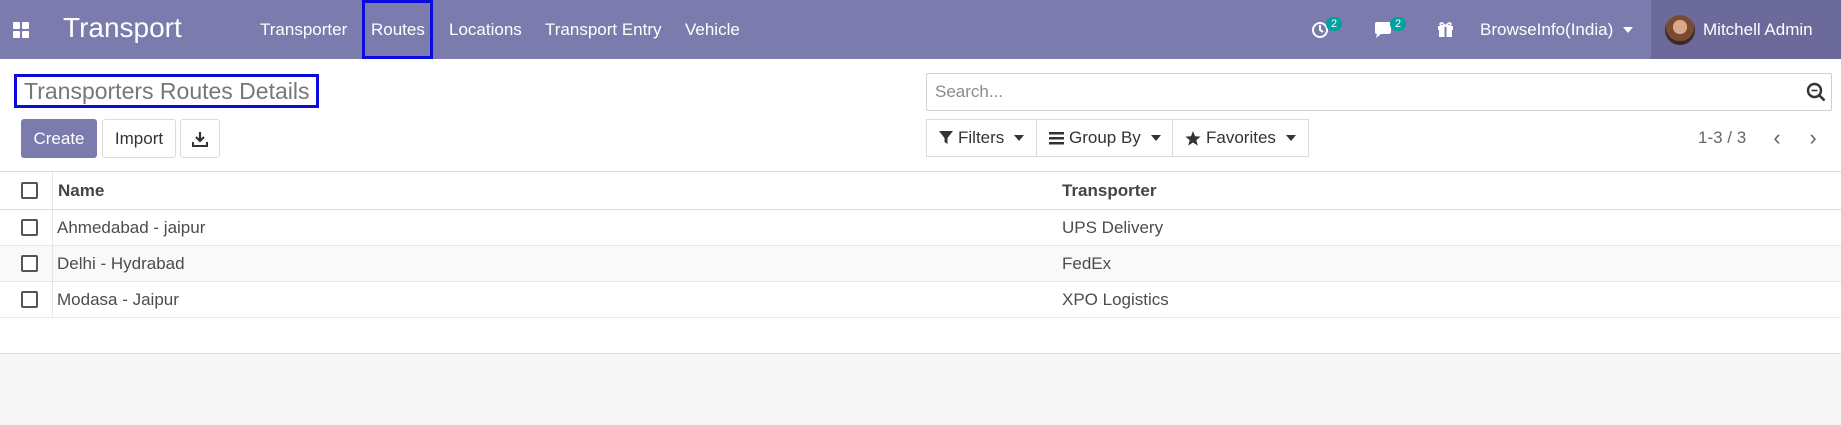 Image resolution: width=1841 pixels, height=425 pixels. What do you see at coordinates (1680, 29) in the screenshot?
I see `avatar` at bounding box center [1680, 29].